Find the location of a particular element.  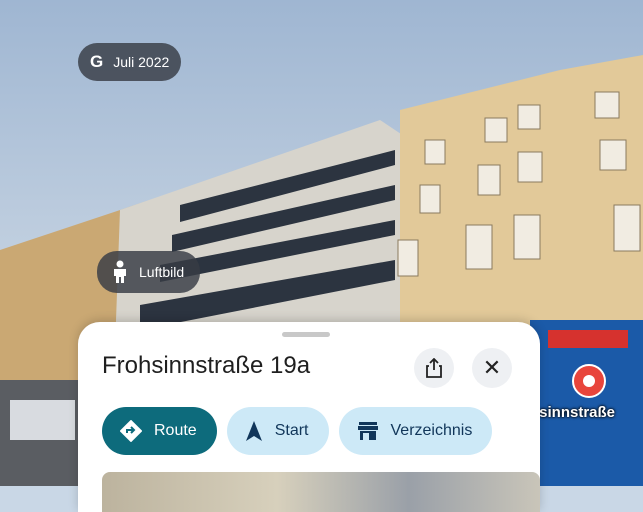

route-label: Route is located at coordinates (175, 430).